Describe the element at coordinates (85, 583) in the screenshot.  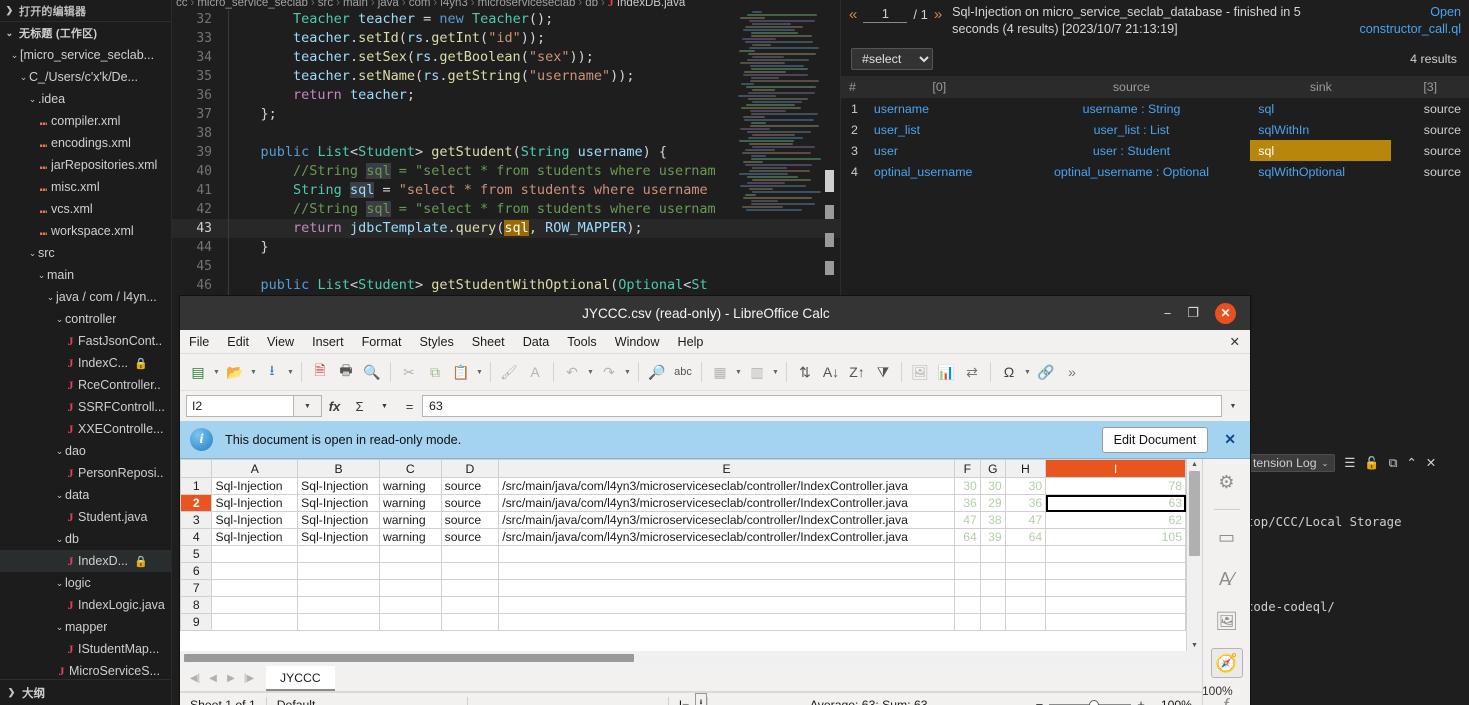
I see `tree-item-logic: ⌄ logic` at that location.